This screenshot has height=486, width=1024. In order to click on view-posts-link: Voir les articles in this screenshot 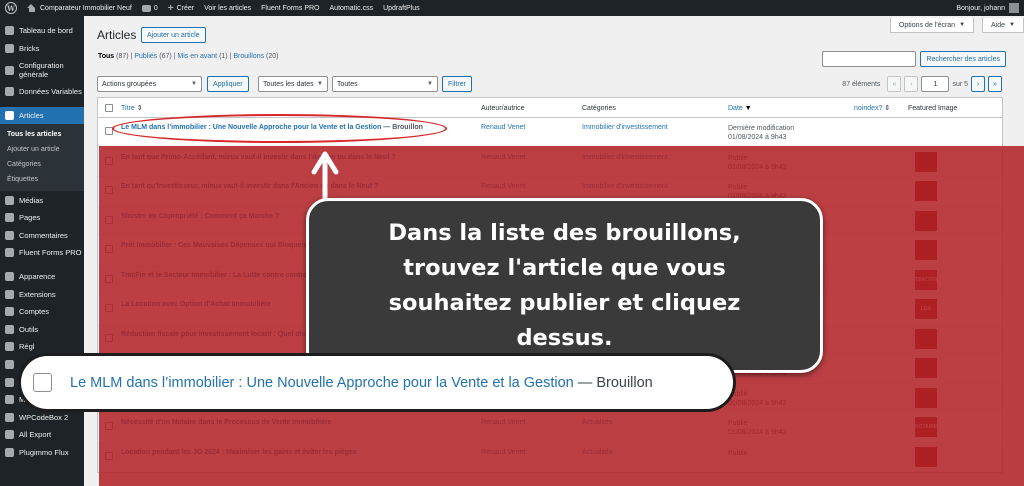, I will do `click(227, 8)`.